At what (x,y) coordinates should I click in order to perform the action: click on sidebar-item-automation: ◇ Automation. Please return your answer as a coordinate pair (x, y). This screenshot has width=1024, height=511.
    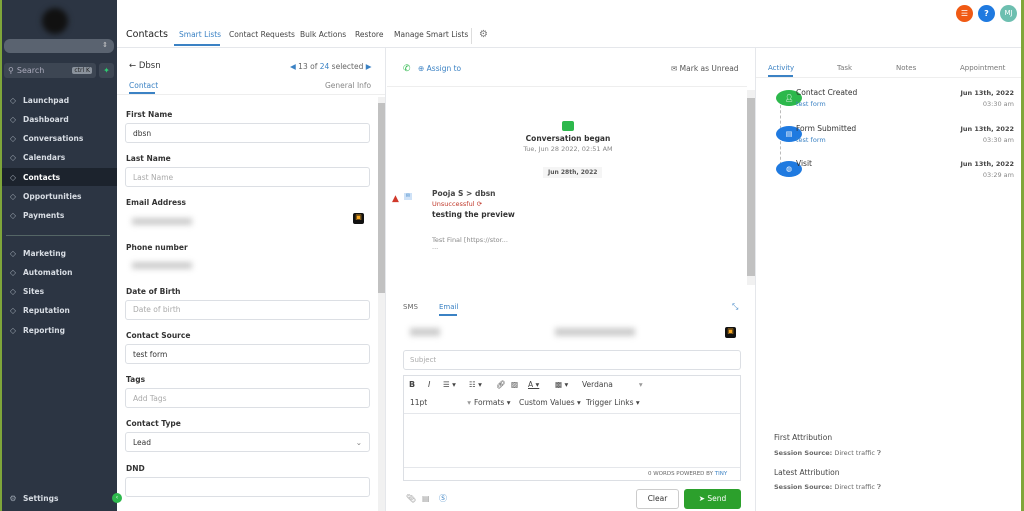
    Looking at the image, I should click on (59, 272).